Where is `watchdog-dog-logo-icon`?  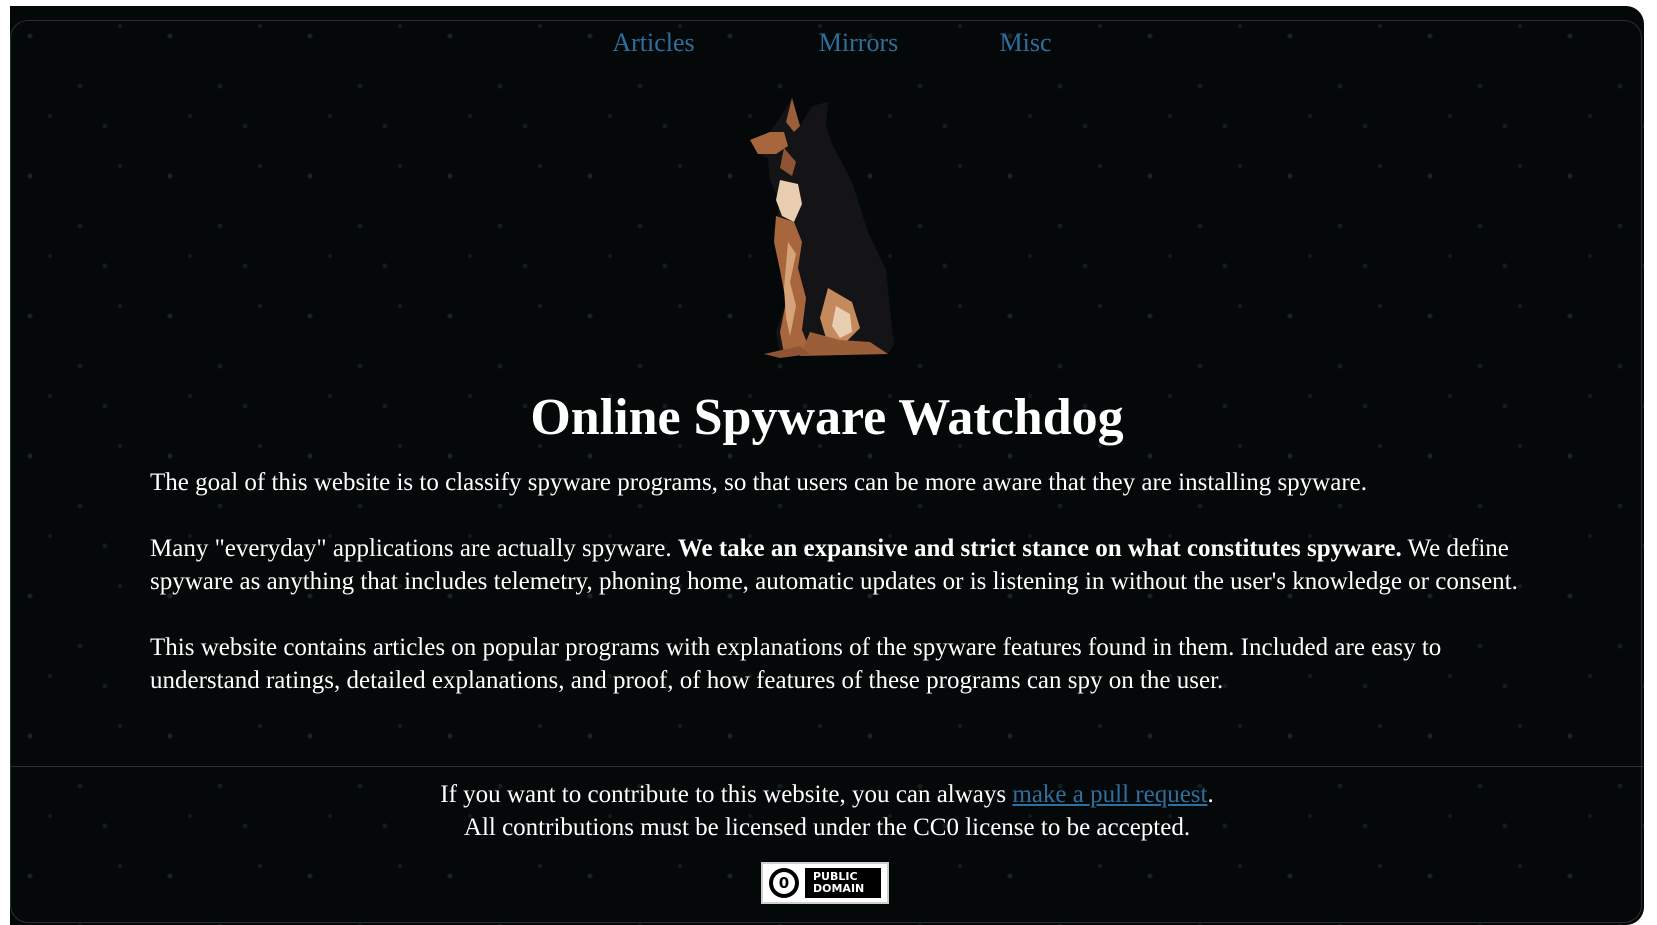 watchdog-dog-logo-icon is located at coordinates (822, 228).